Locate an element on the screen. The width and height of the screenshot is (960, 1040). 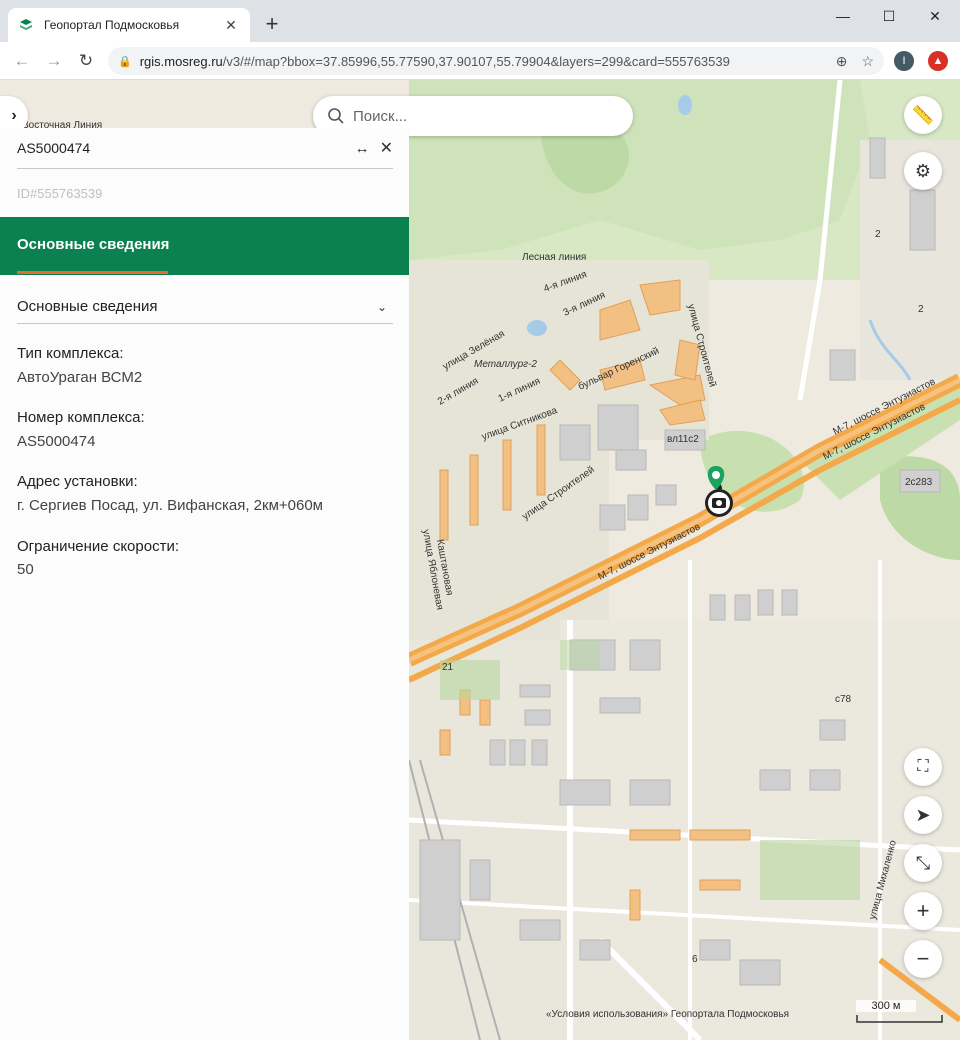
settings-gear-icon: ⚙ is located at coordinates (923, 171).